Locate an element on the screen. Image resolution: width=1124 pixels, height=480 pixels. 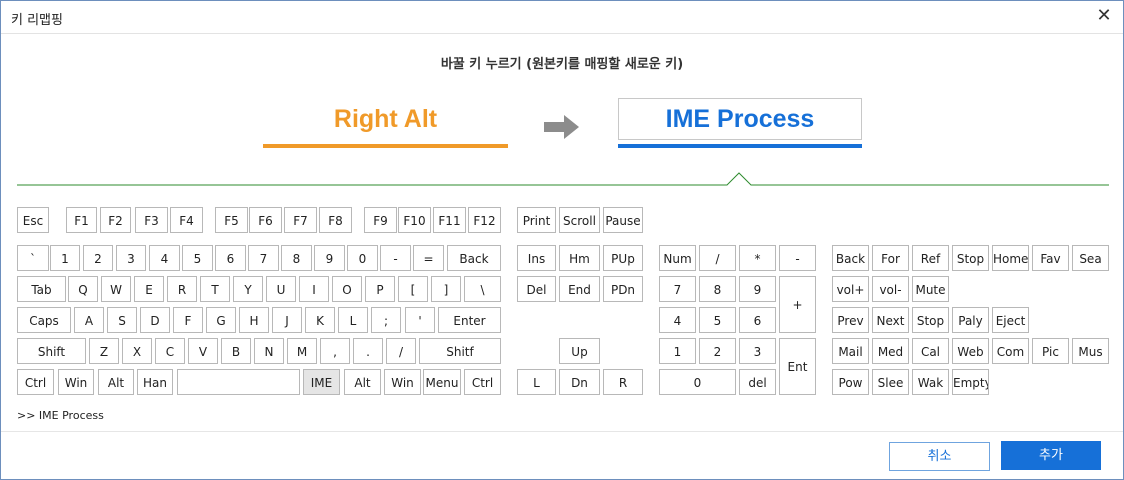
key-m: M is located at coordinates (302, 351).